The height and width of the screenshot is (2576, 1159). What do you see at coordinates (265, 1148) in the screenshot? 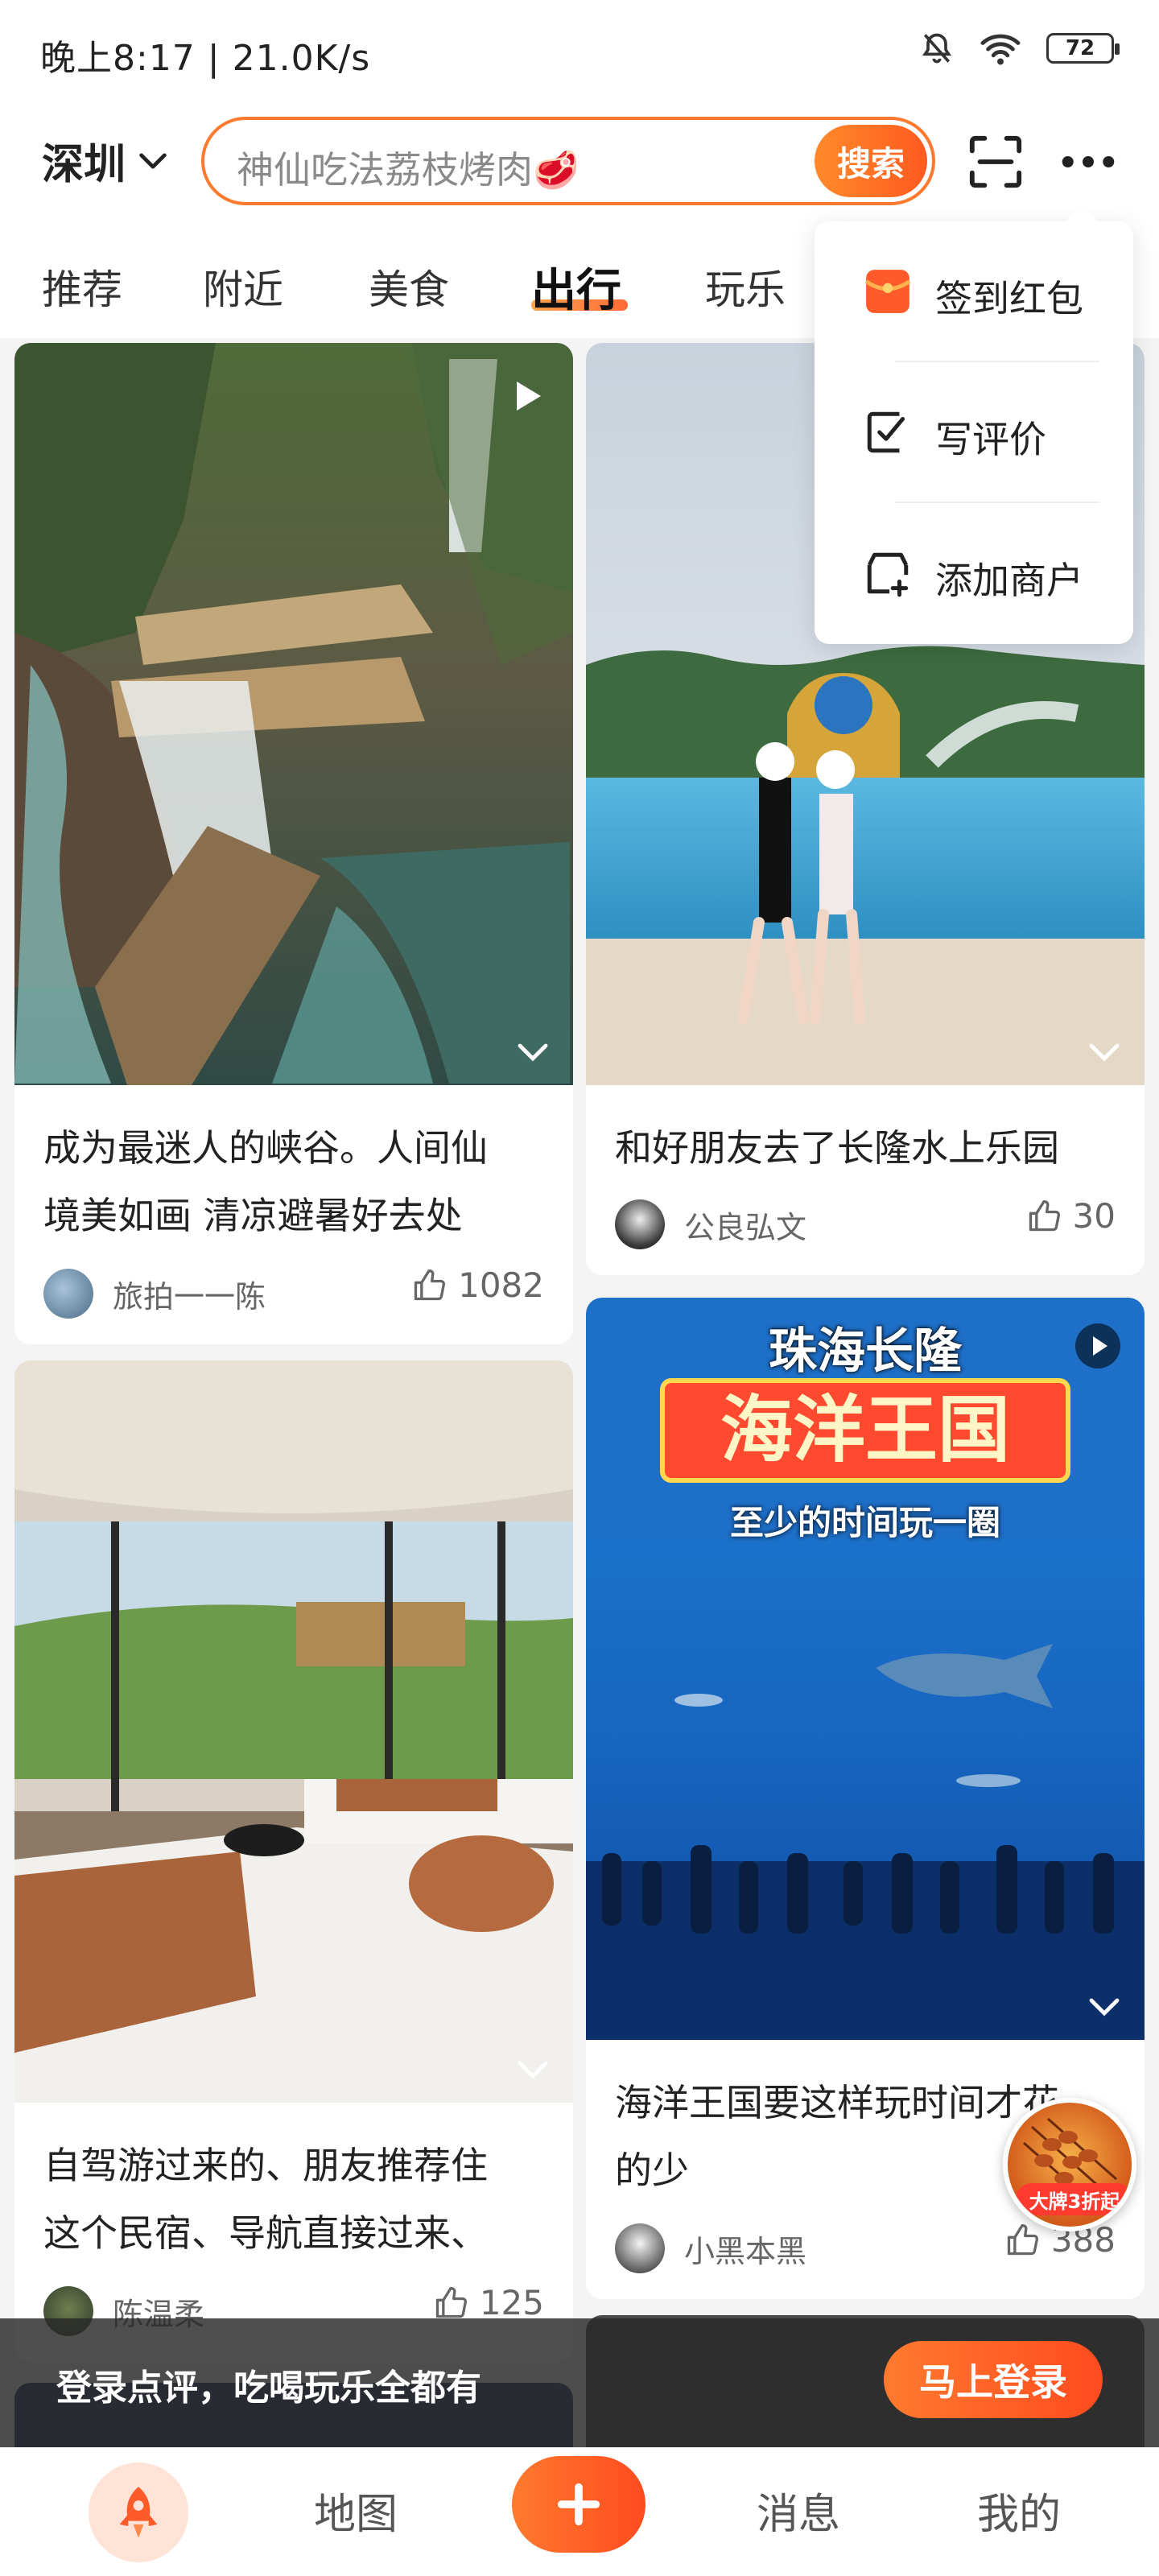
I see `card-title-line1: 成为最迷人的峡谷。人间仙` at bounding box center [265, 1148].